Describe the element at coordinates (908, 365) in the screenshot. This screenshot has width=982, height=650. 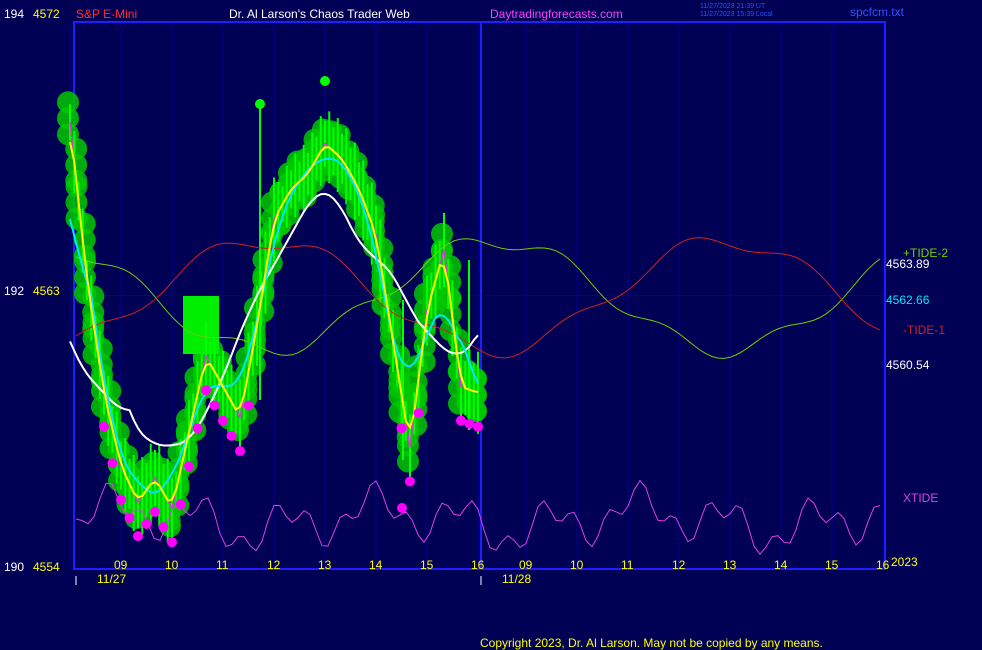
I see `yellow-mean-value: 4560.54` at that location.